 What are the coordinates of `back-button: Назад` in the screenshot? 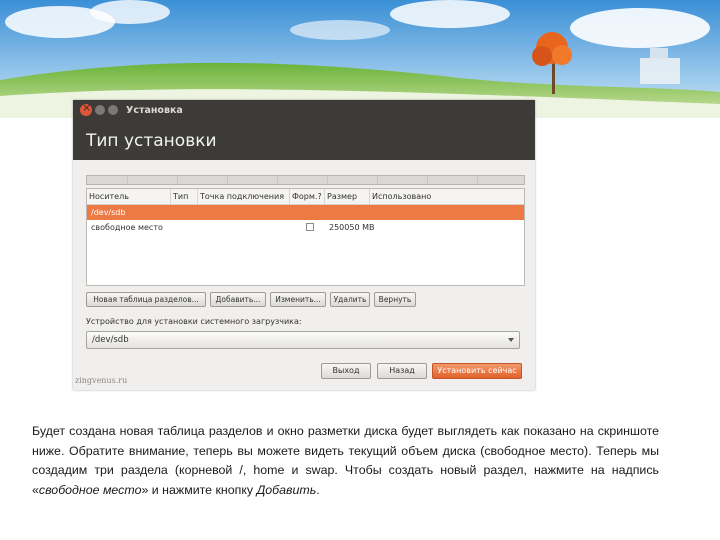 It's located at (402, 371).